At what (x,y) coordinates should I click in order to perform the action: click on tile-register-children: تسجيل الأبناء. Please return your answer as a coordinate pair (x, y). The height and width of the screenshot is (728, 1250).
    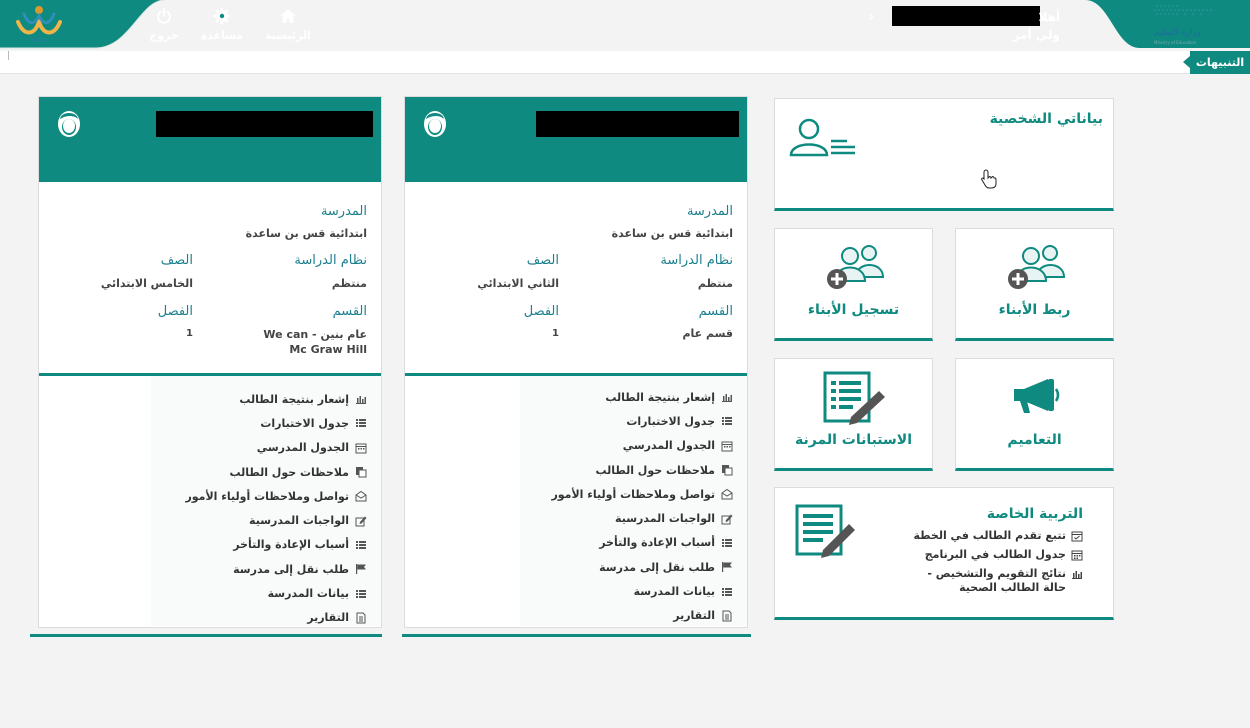
    Looking at the image, I should click on (853, 284).